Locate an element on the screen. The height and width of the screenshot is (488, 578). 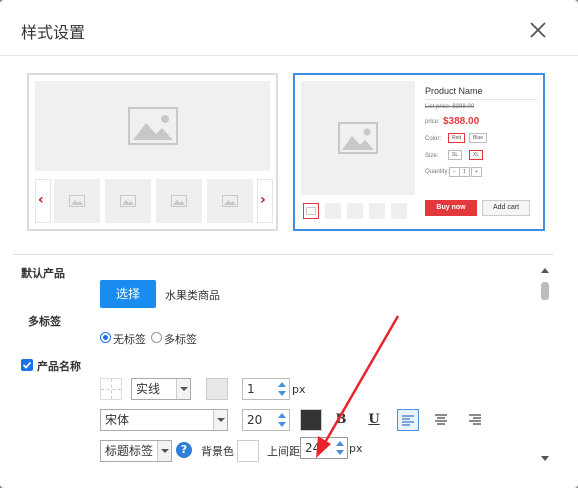
radio-multi-tab-label: 多标签 is located at coordinates (180, 339).